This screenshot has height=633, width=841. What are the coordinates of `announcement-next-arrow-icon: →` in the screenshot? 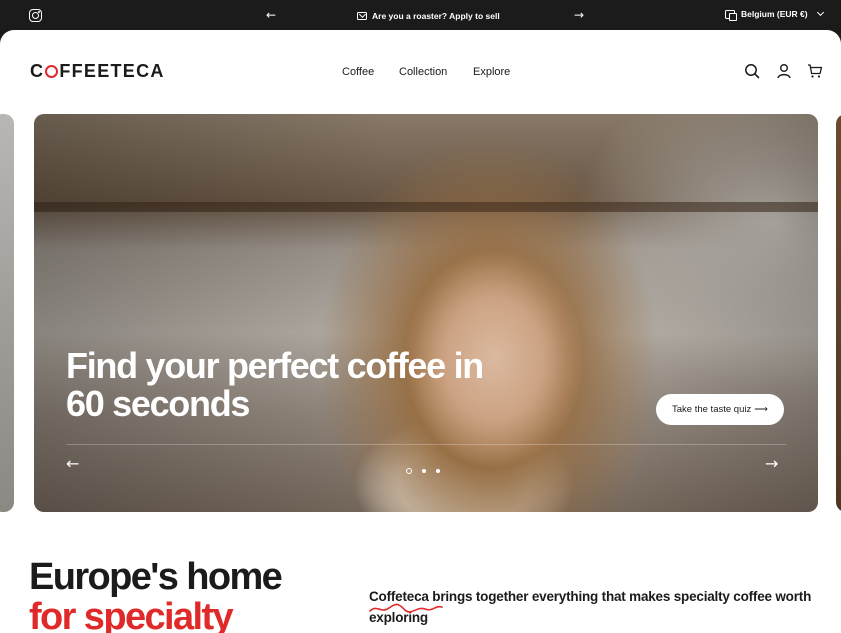 It's located at (579, 15).